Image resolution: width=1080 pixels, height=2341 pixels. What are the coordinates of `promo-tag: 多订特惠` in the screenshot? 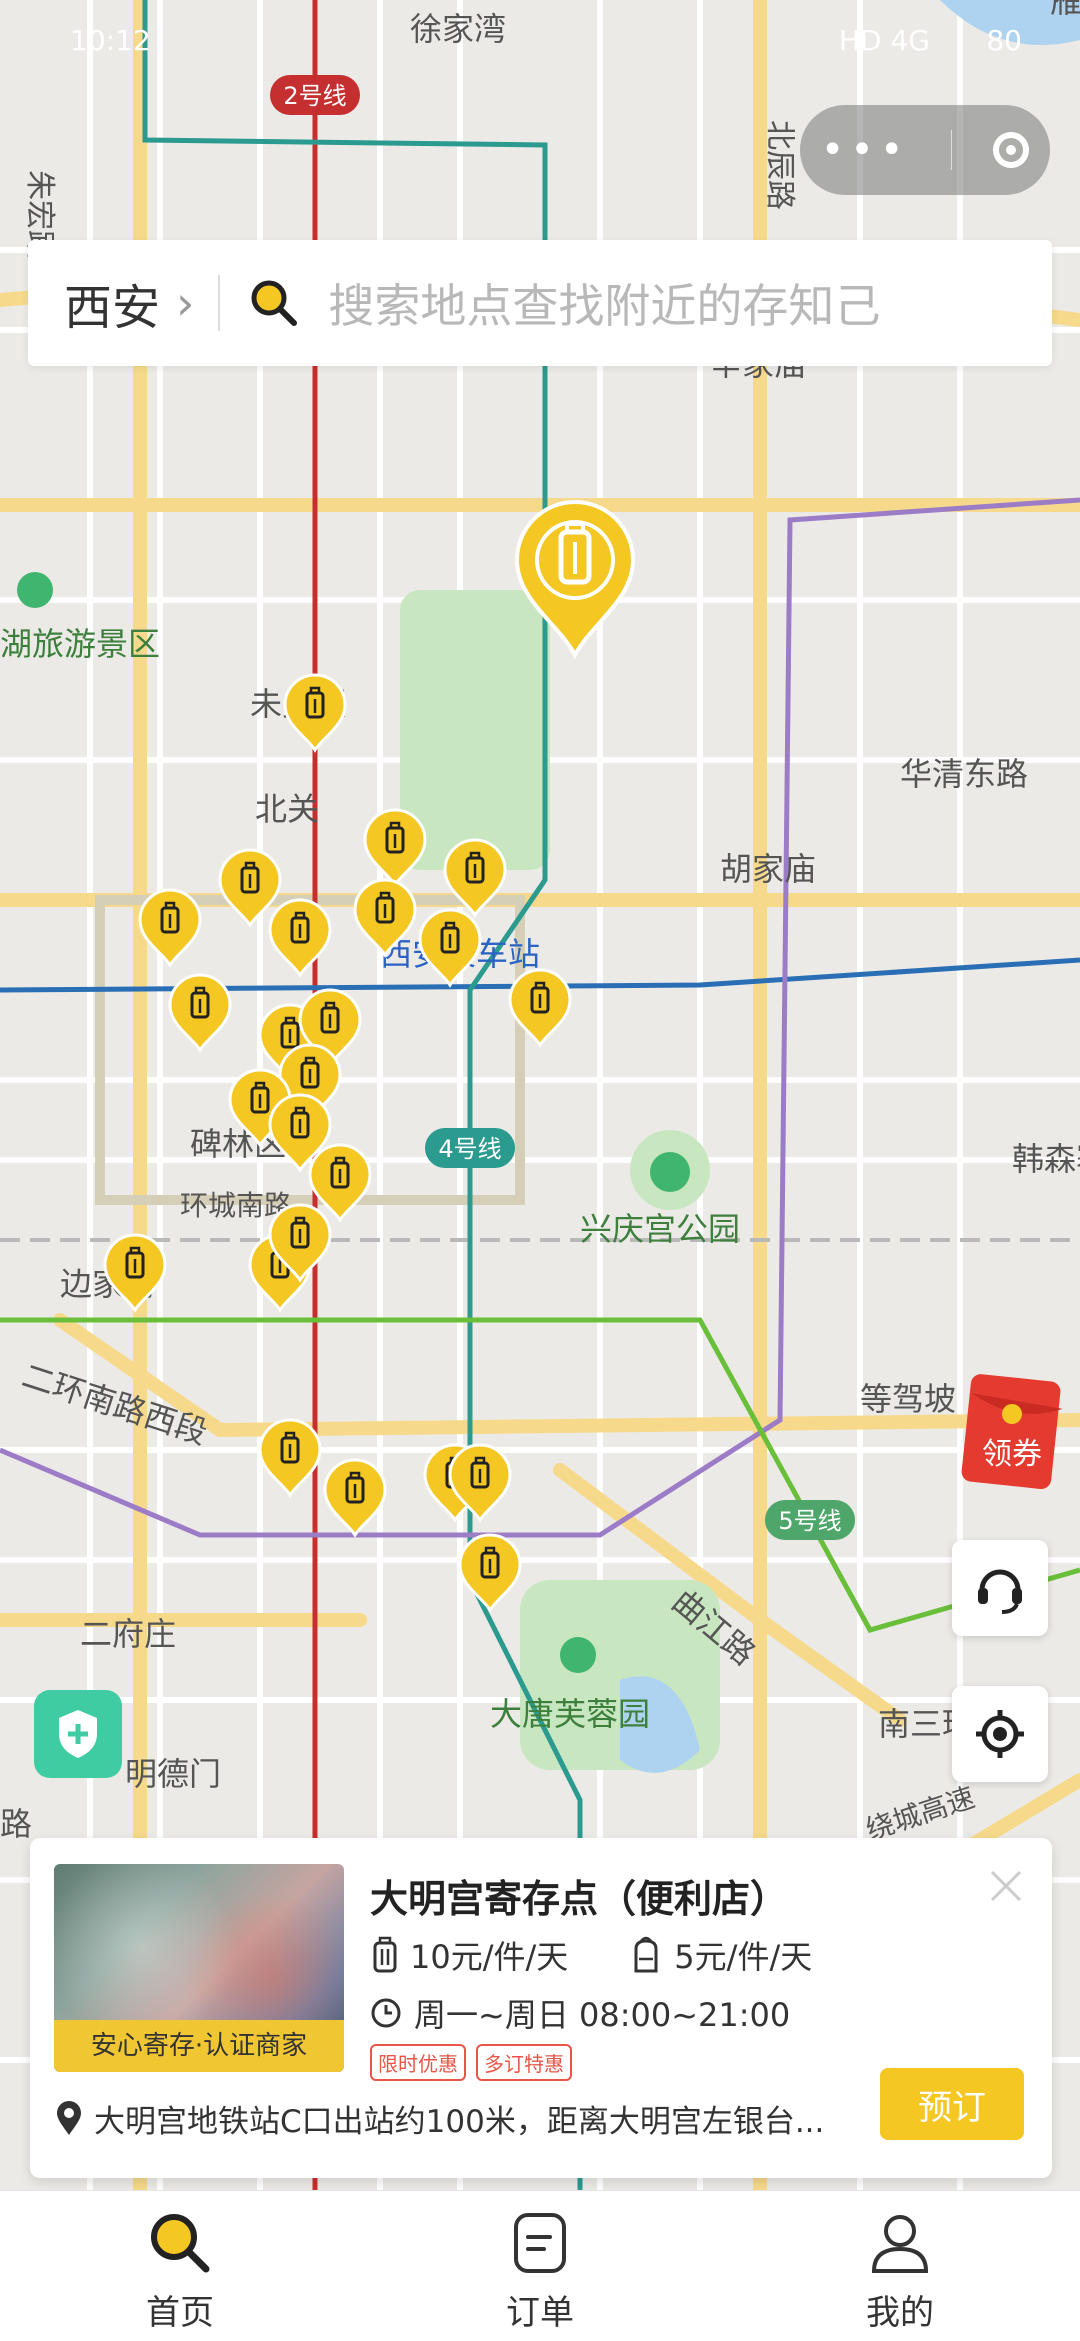 It's located at (524, 2062).